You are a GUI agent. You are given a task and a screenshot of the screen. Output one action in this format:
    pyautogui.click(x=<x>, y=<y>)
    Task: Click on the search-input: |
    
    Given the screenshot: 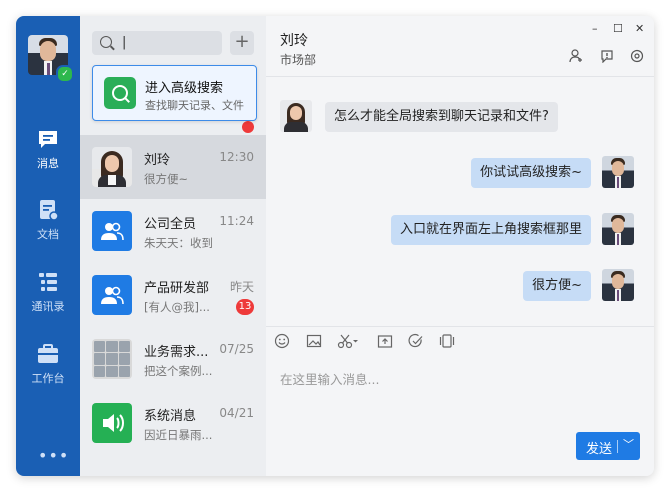 What is the action you would take?
    pyautogui.click(x=157, y=43)
    